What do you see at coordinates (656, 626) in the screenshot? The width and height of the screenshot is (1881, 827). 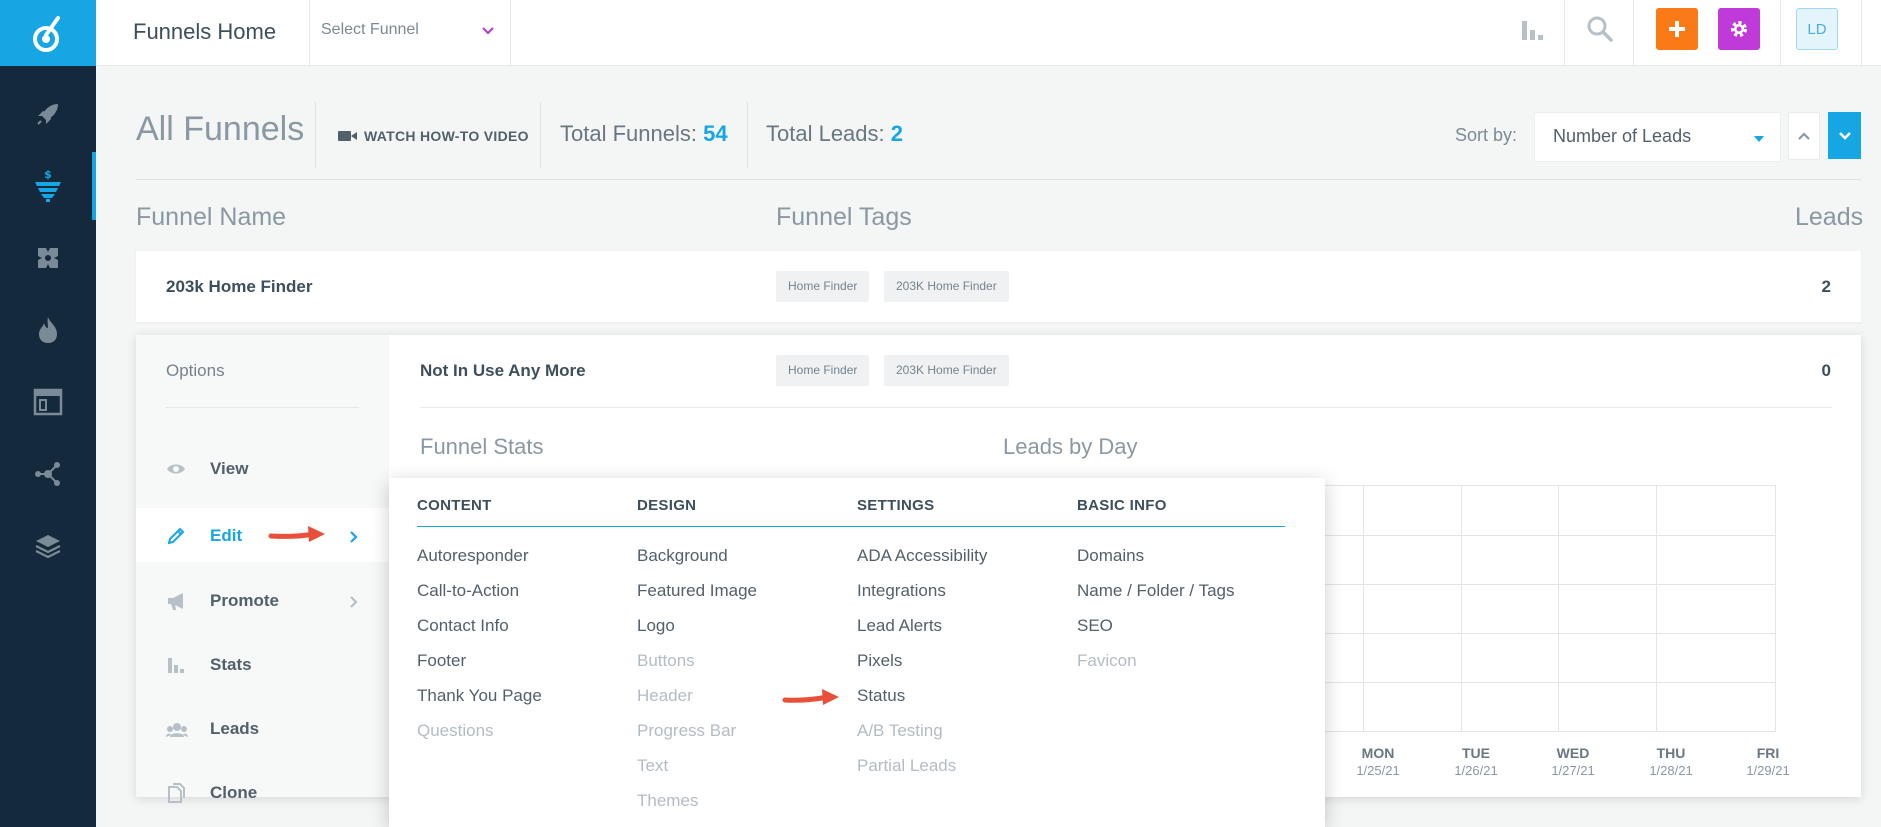 I see `menu-item-logo: Logo` at bounding box center [656, 626].